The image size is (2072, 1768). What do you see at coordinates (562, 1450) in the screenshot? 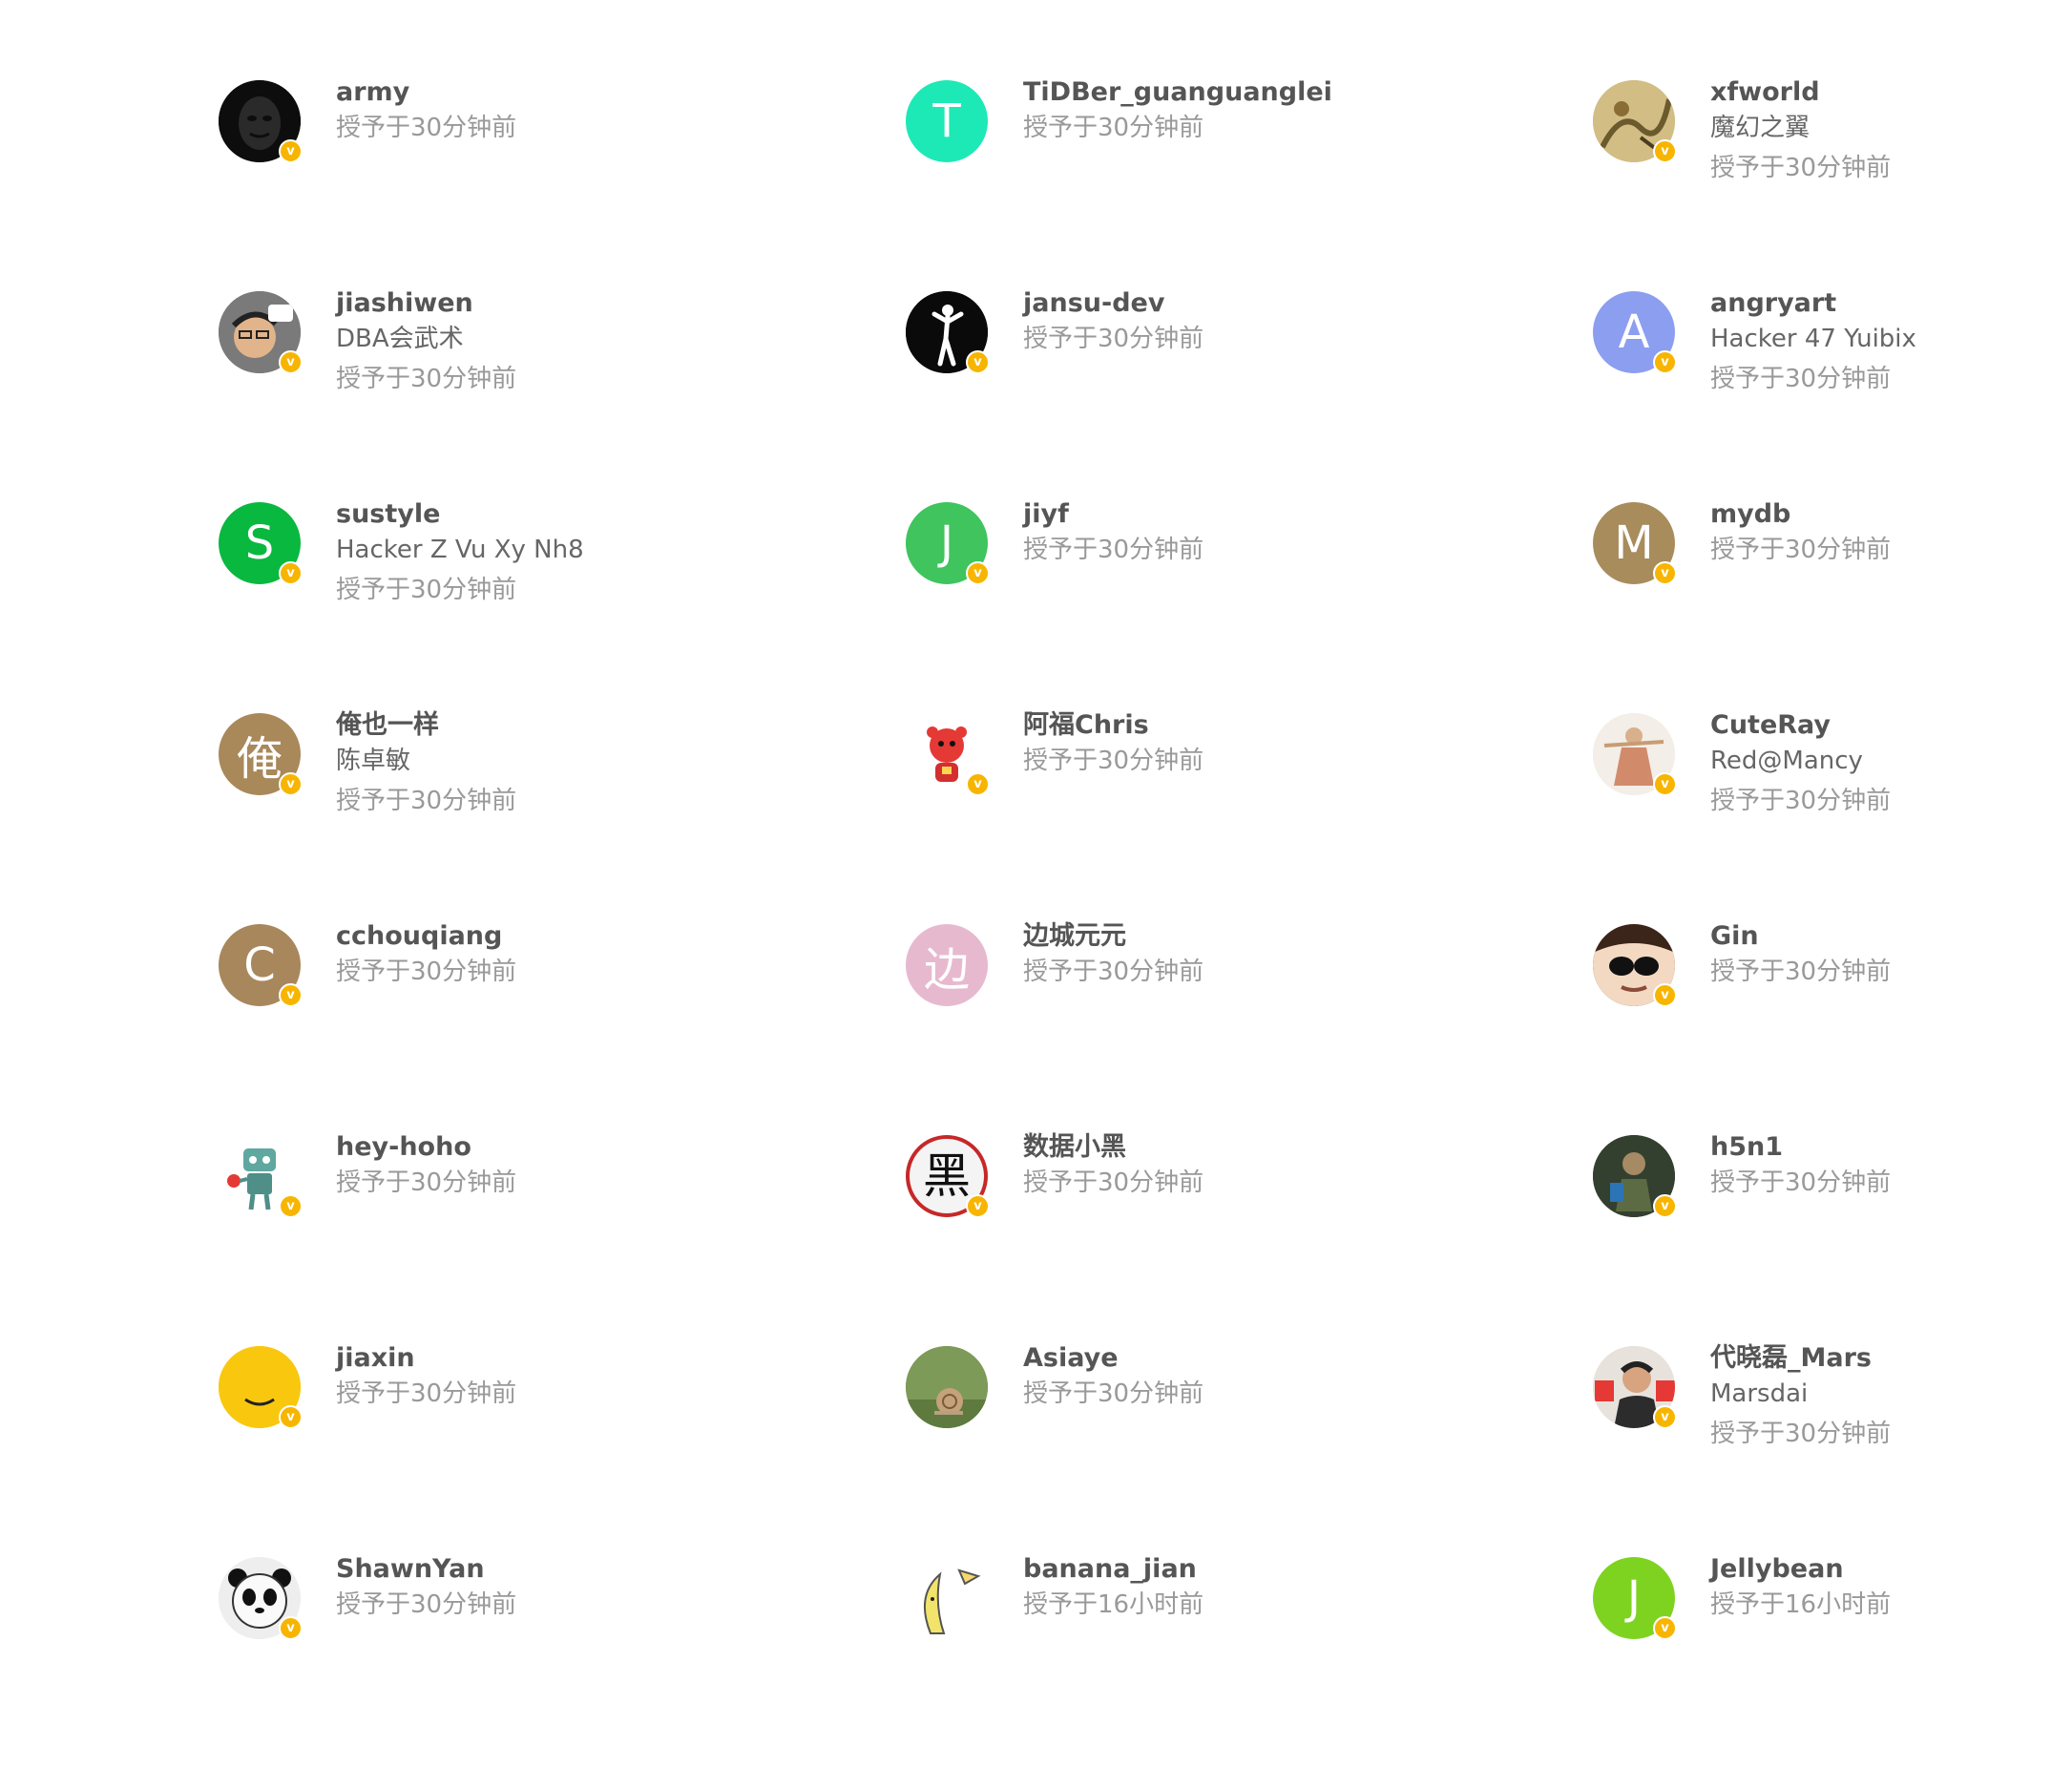
I see `badge-recipient-card: v jiaxin 授予于30分钟前` at bounding box center [562, 1450].